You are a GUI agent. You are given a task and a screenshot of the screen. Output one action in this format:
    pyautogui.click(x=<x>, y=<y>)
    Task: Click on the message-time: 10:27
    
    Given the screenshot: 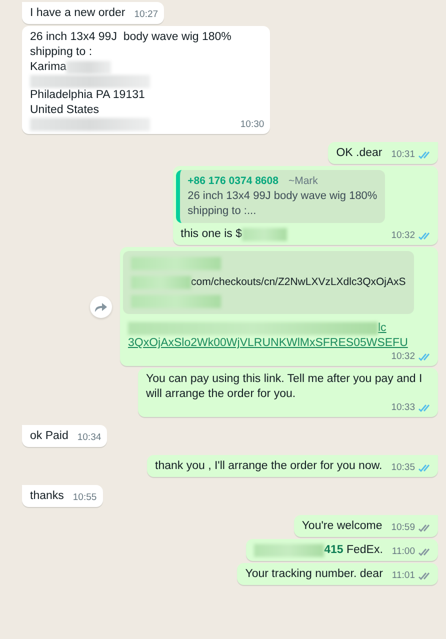 What is the action you would take?
    pyautogui.click(x=146, y=15)
    